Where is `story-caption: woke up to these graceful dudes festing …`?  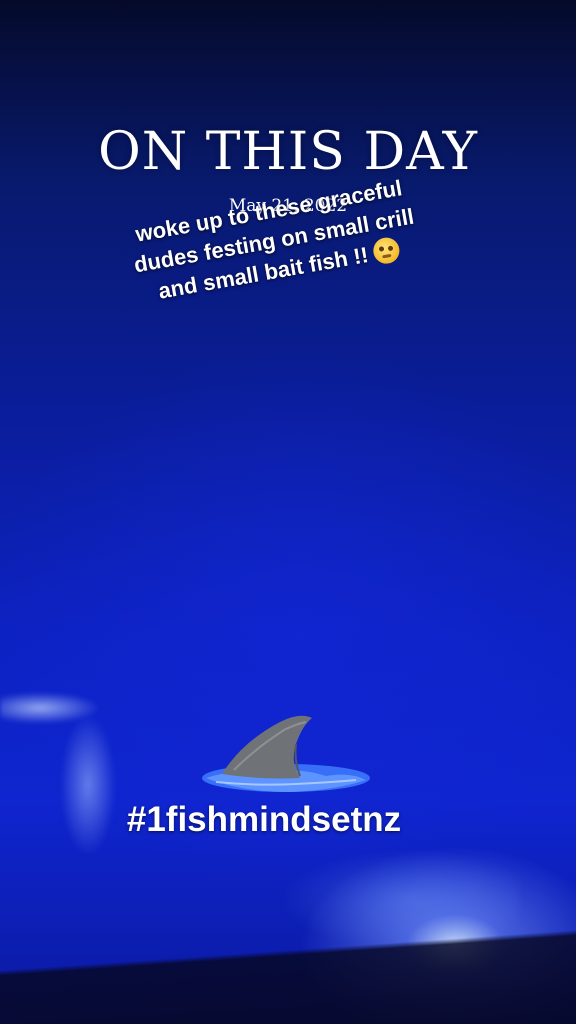
story-caption: woke up to these graceful dudes festing … is located at coordinates (274, 241).